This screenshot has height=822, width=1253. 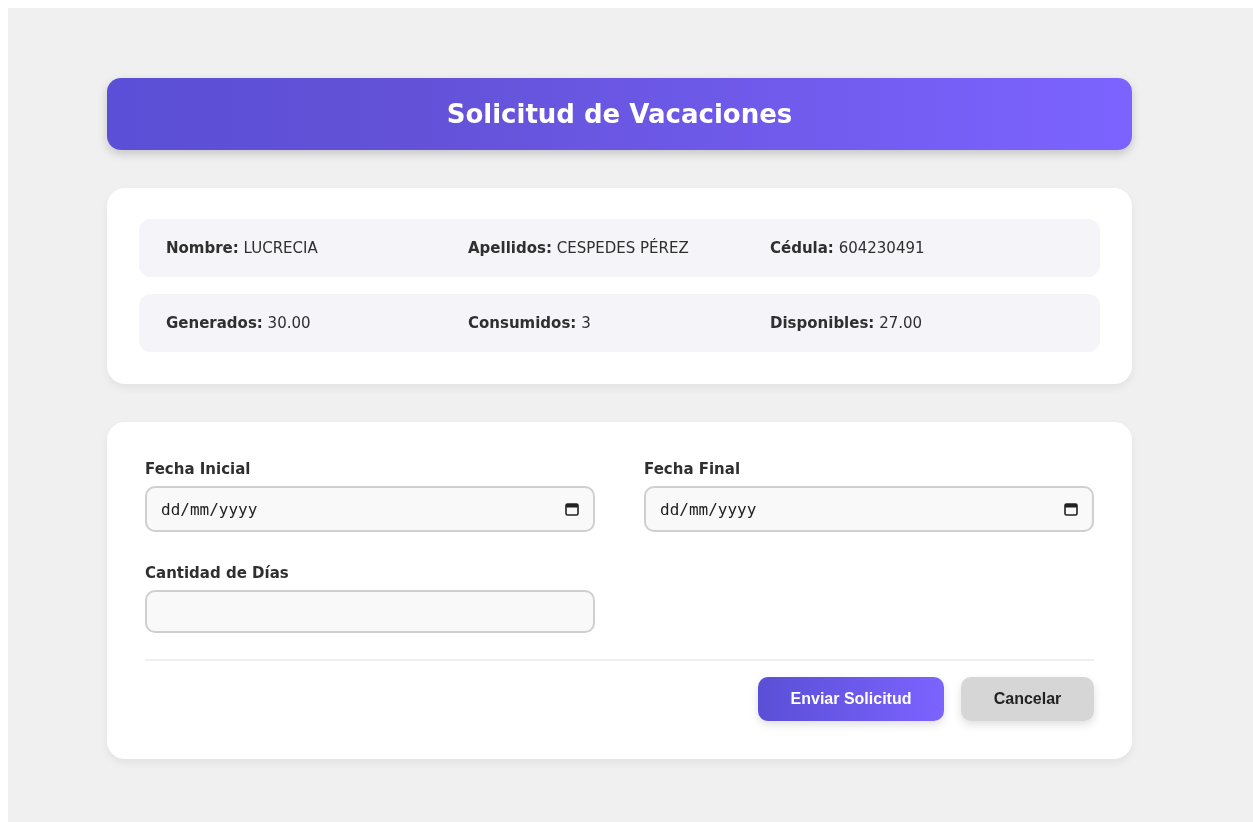 I want to click on page-title: Solicitud de Vacaciones, so click(x=619, y=114).